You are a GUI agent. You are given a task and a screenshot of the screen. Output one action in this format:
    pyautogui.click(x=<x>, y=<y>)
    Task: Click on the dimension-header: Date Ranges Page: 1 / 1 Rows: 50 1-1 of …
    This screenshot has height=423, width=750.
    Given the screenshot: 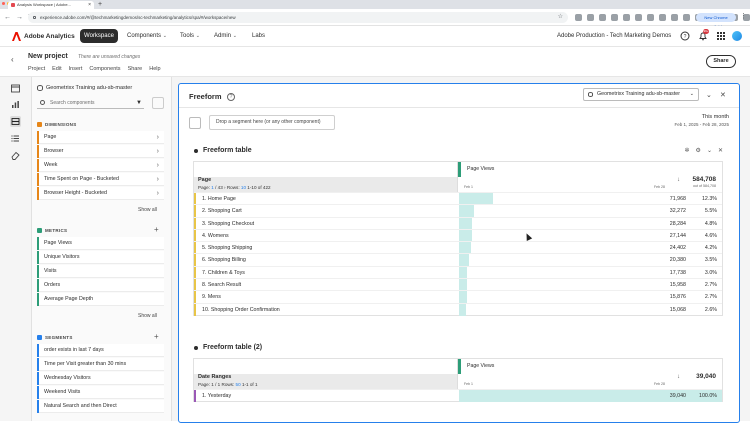 What is the action you would take?
    pyautogui.click(x=325, y=381)
    